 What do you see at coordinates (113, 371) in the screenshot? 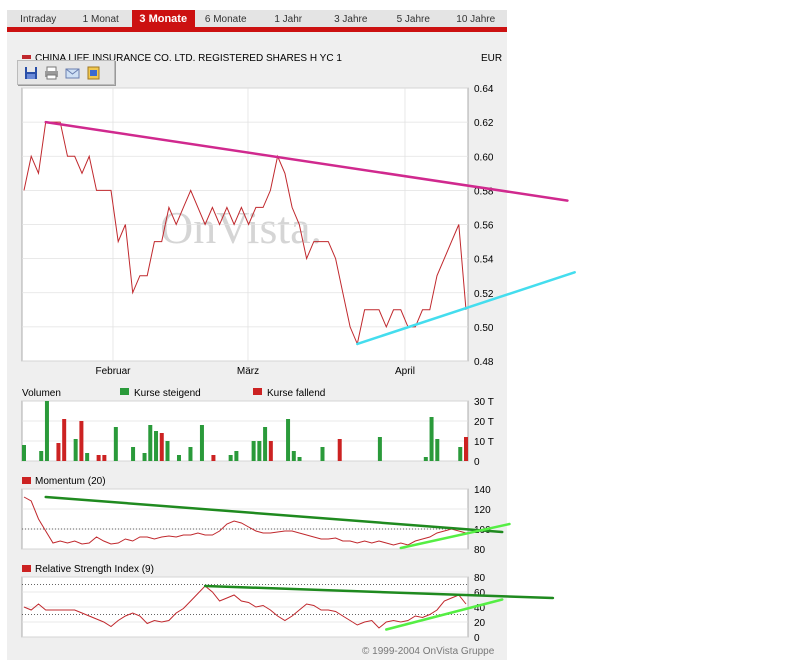
I see `x-tick-label: Februar` at bounding box center [113, 371].